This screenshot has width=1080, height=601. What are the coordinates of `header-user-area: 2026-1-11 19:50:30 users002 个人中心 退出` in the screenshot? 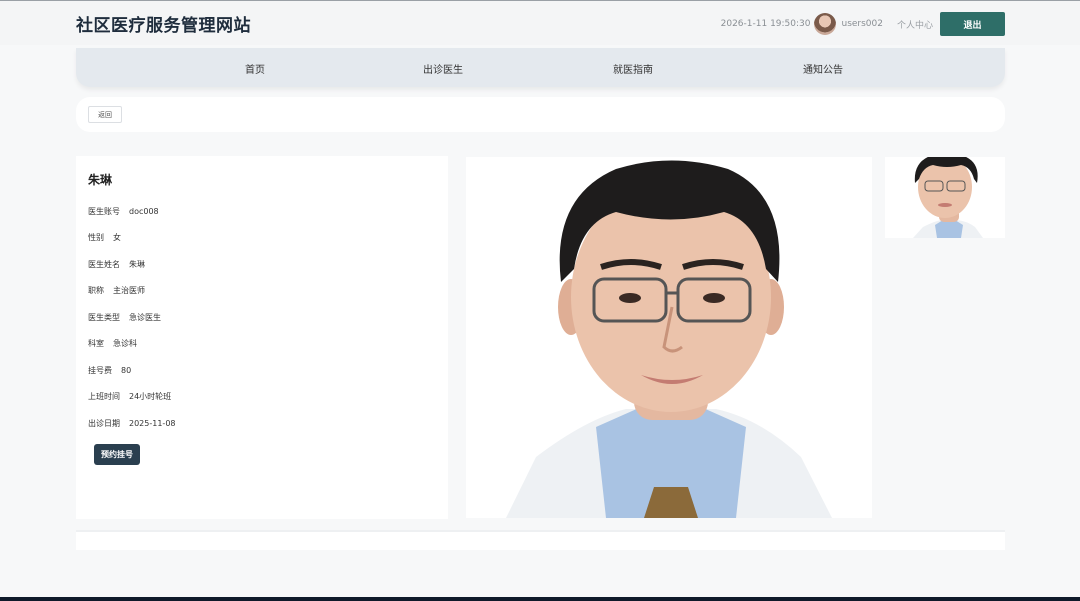 It's located at (863, 24).